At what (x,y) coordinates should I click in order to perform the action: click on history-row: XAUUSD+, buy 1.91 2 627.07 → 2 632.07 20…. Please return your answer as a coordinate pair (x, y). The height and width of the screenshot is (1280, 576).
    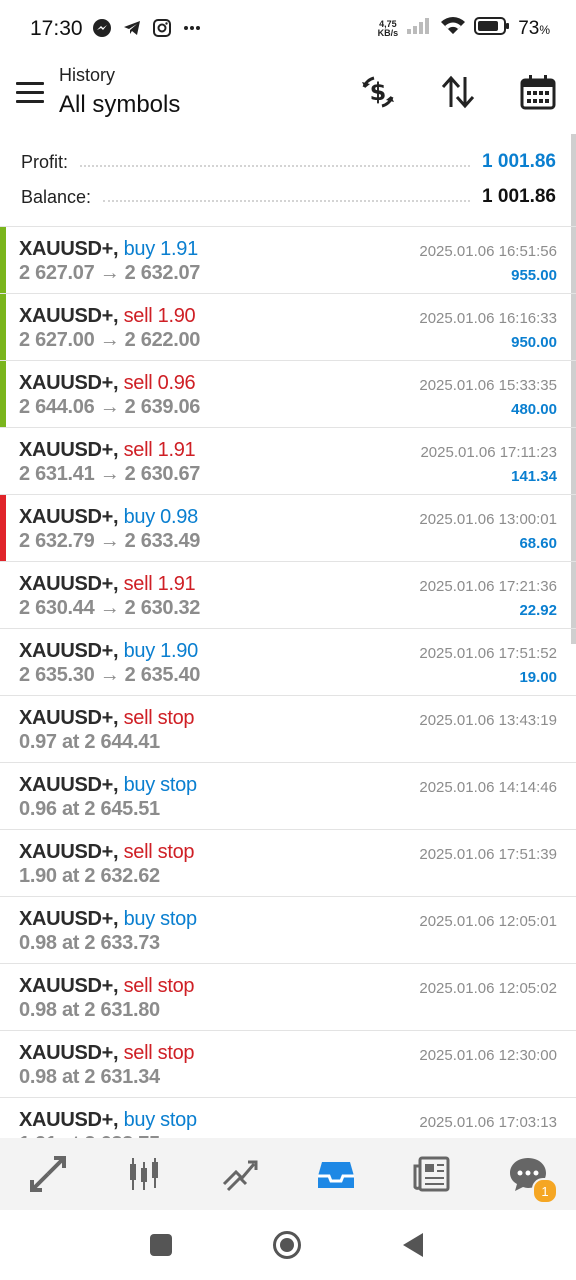
    Looking at the image, I should click on (288, 260).